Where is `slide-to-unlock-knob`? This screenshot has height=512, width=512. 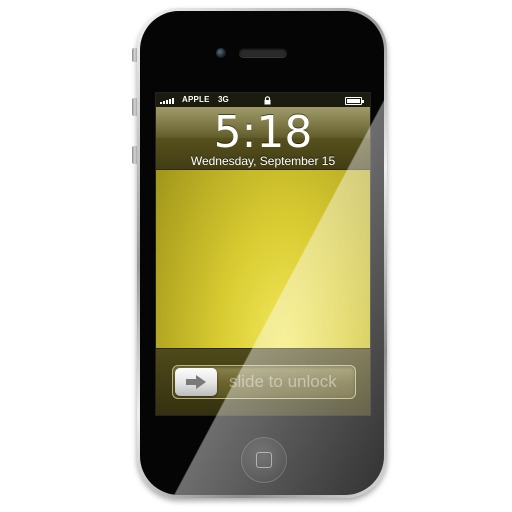
slide-to-unlock-knob is located at coordinates (196, 382).